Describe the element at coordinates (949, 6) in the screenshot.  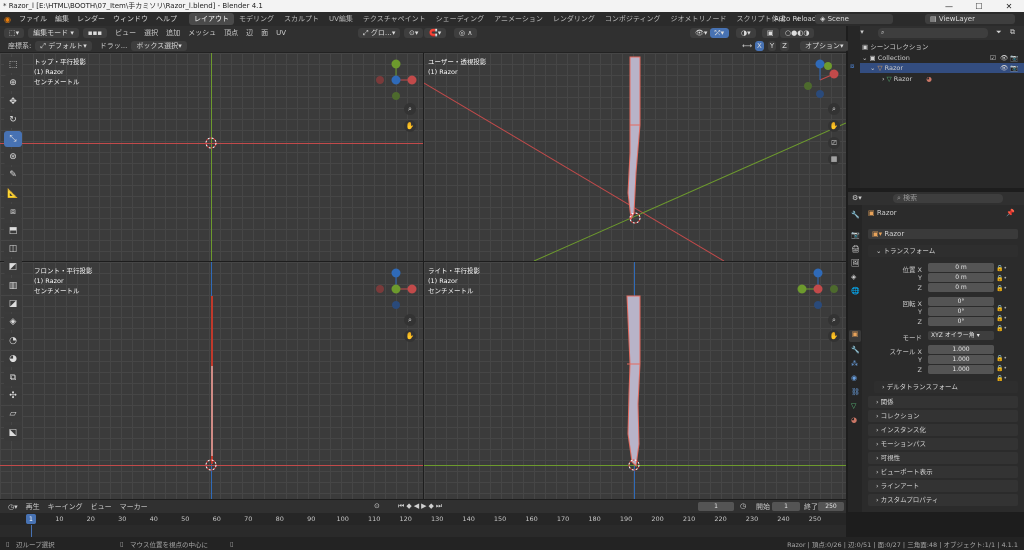
I see `minimize-icon: —` at that location.